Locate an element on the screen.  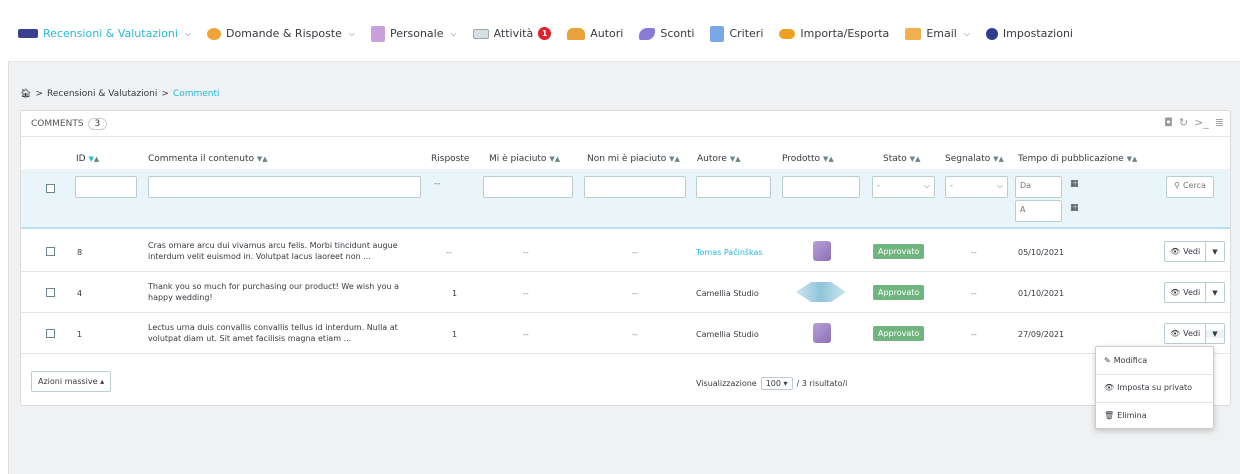
filter-reported-select: - ⌵ is located at coordinates (976, 187).